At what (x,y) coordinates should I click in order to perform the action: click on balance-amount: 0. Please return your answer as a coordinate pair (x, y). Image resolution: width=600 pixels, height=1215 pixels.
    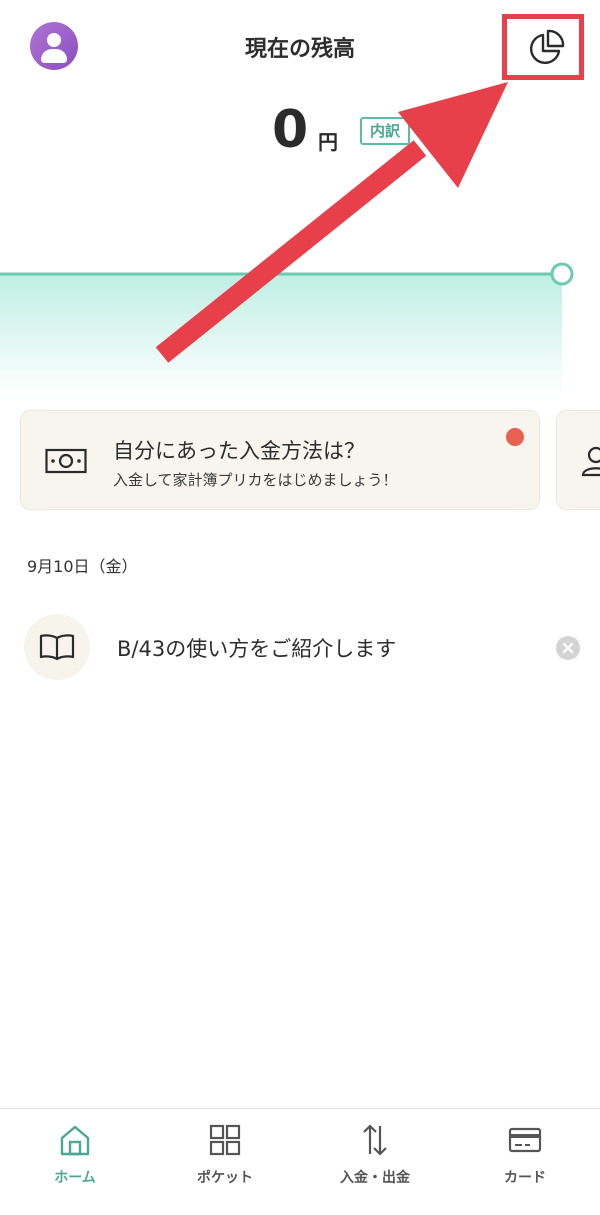
    Looking at the image, I should click on (290, 130).